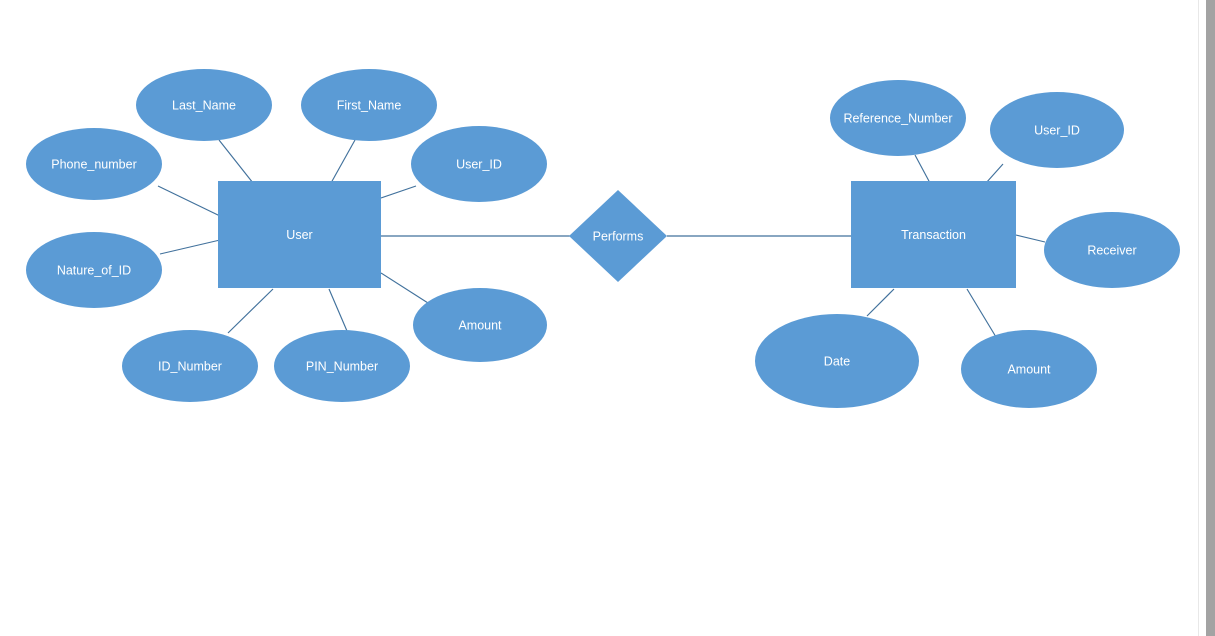 This screenshot has width=1215, height=636. I want to click on vertical-scrollbar, so click(1206, 318).